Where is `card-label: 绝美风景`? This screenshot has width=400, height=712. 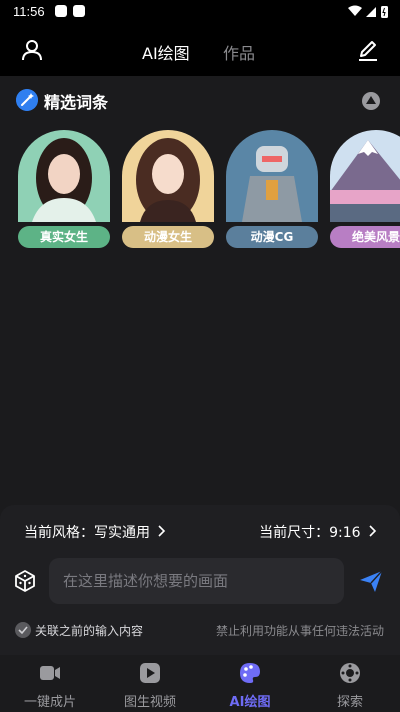
card-label: 绝美风景 is located at coordinates (365, 237).